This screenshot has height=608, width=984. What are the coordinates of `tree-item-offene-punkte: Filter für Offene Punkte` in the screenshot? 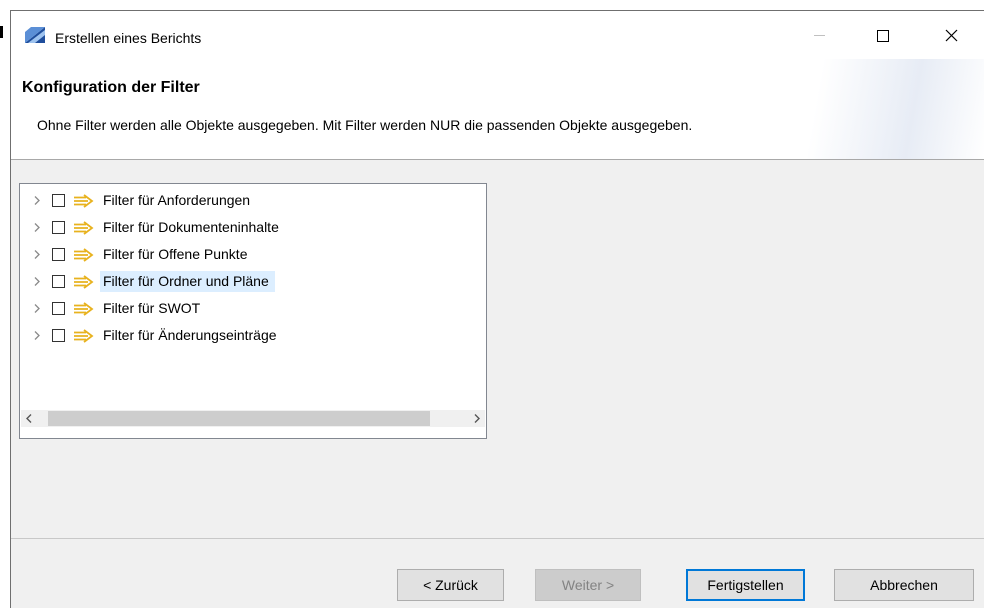 It's located at (253, 254).